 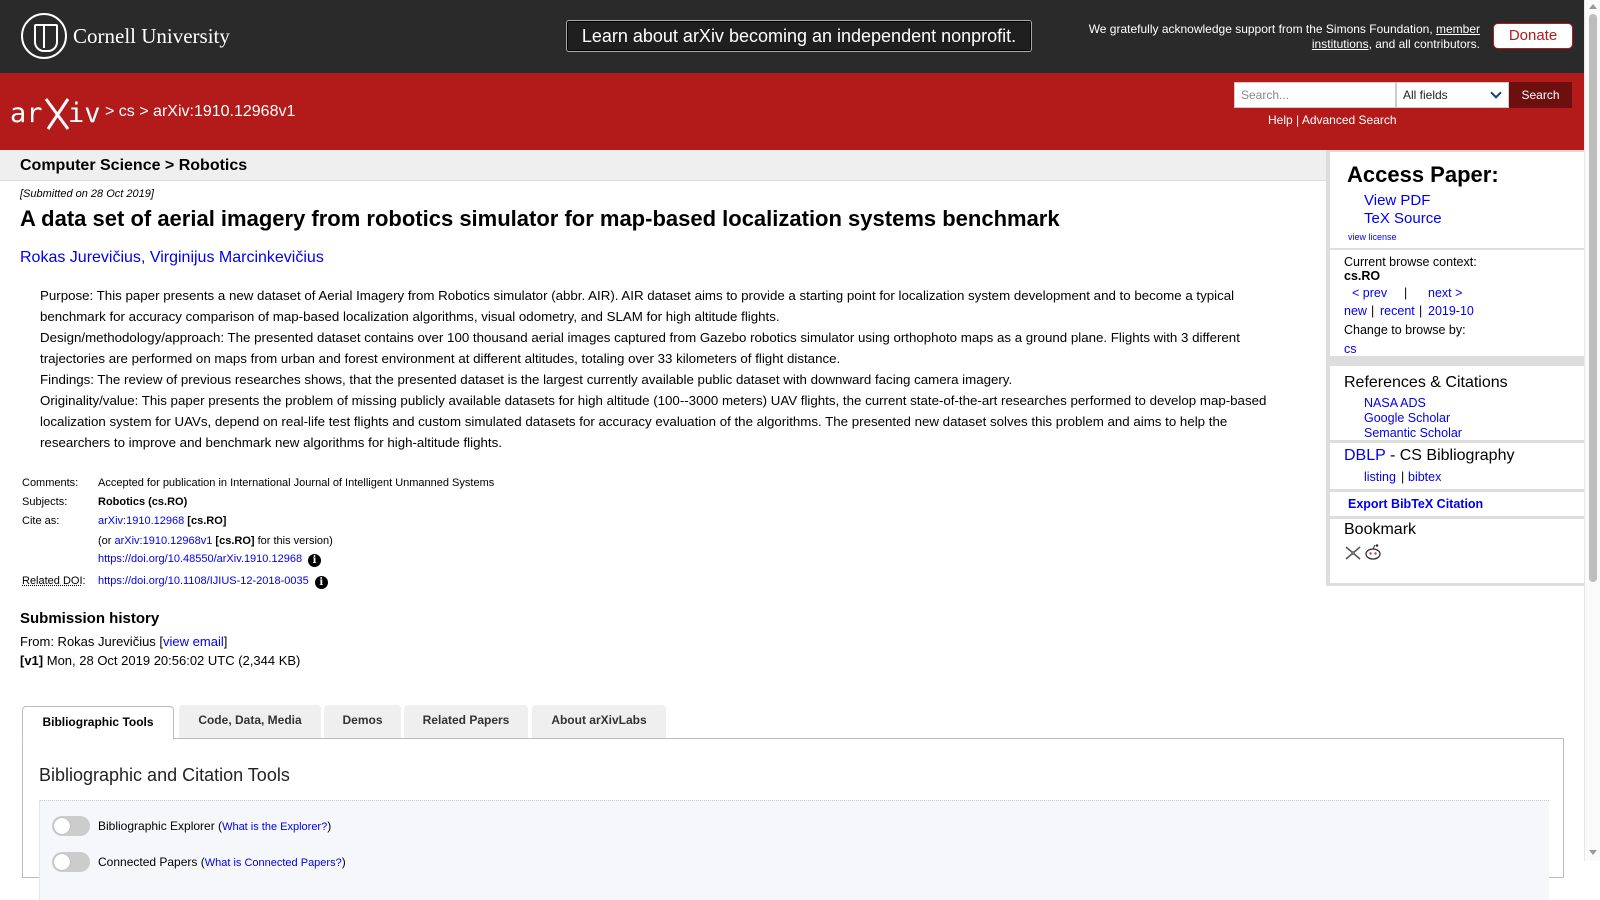 I want to click on dblp-box: DBLP - CS Bibliography listing | bibtex, so click(x=1457, y=466).